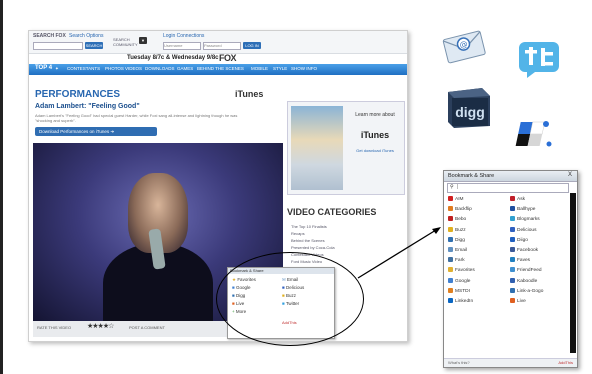 This screenshot has width=592, height=374. What do you see at coordinates (222, 46) in the screenshot?
I see `password-input: Password` at bounding box center [222, 46].